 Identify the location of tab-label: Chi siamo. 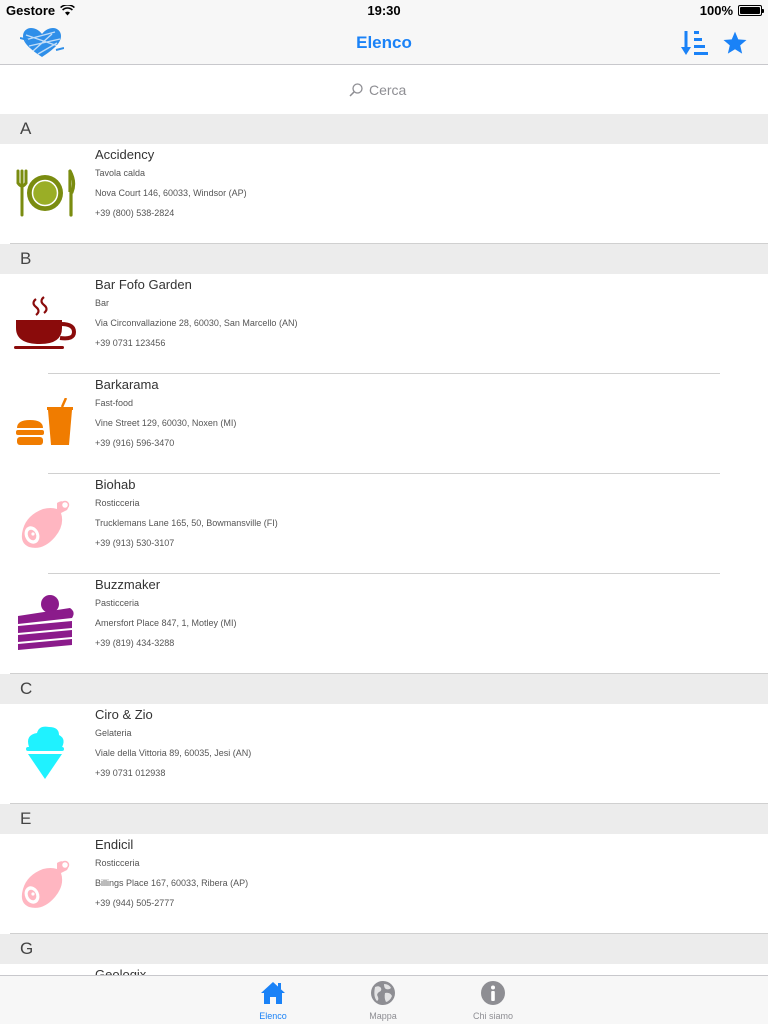
(492, 1016).